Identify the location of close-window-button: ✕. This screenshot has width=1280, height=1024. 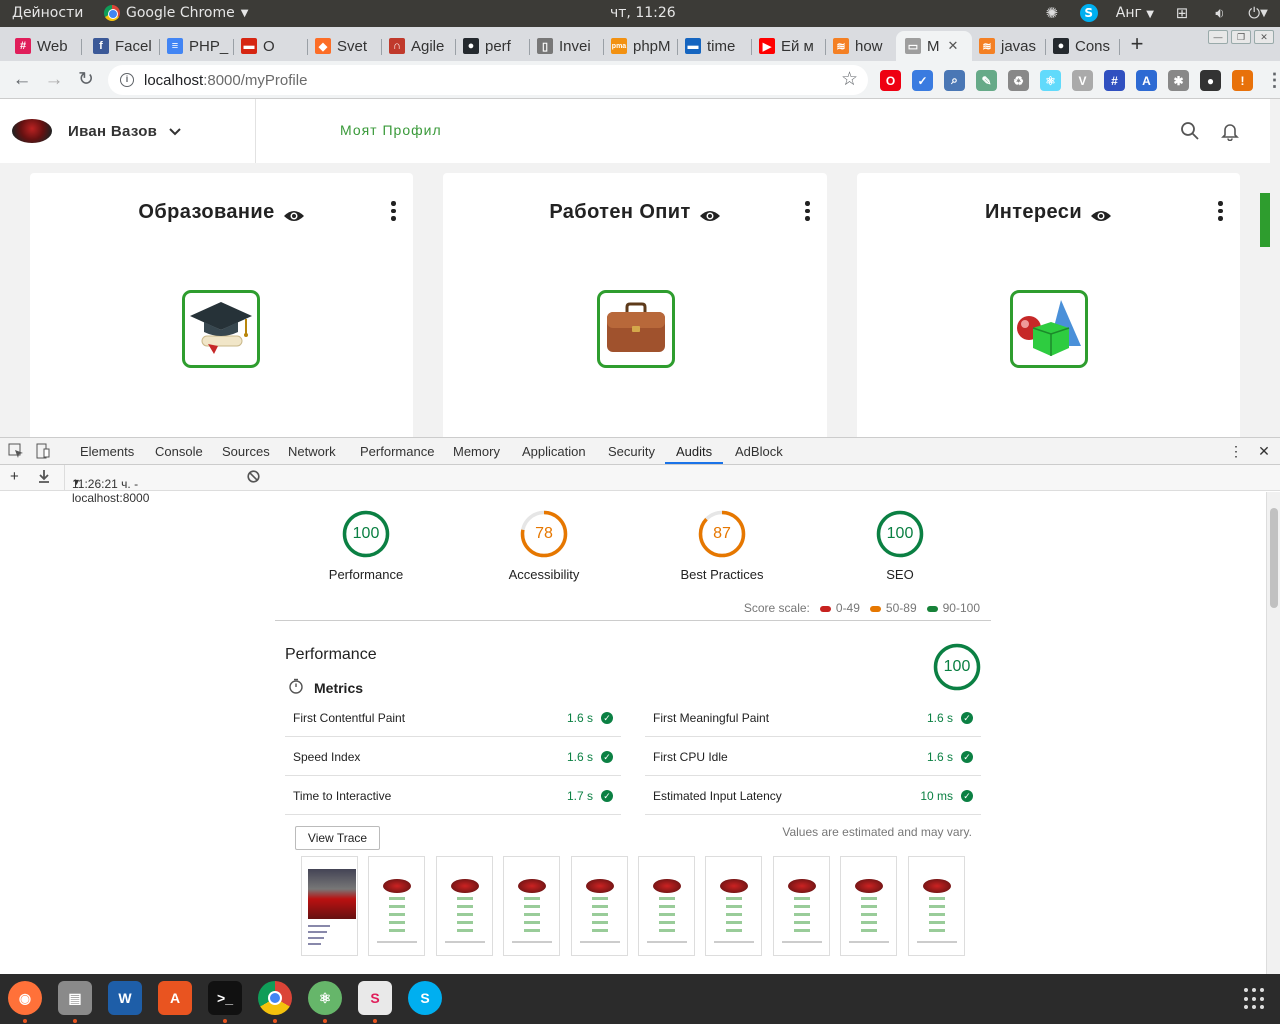
(1264, 37).